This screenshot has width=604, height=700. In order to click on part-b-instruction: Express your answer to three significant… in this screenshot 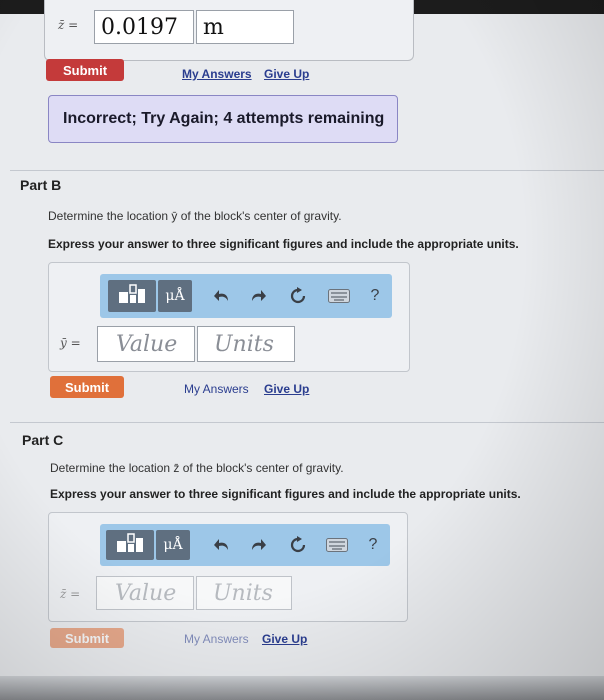, I will do `click(283, 244)`.